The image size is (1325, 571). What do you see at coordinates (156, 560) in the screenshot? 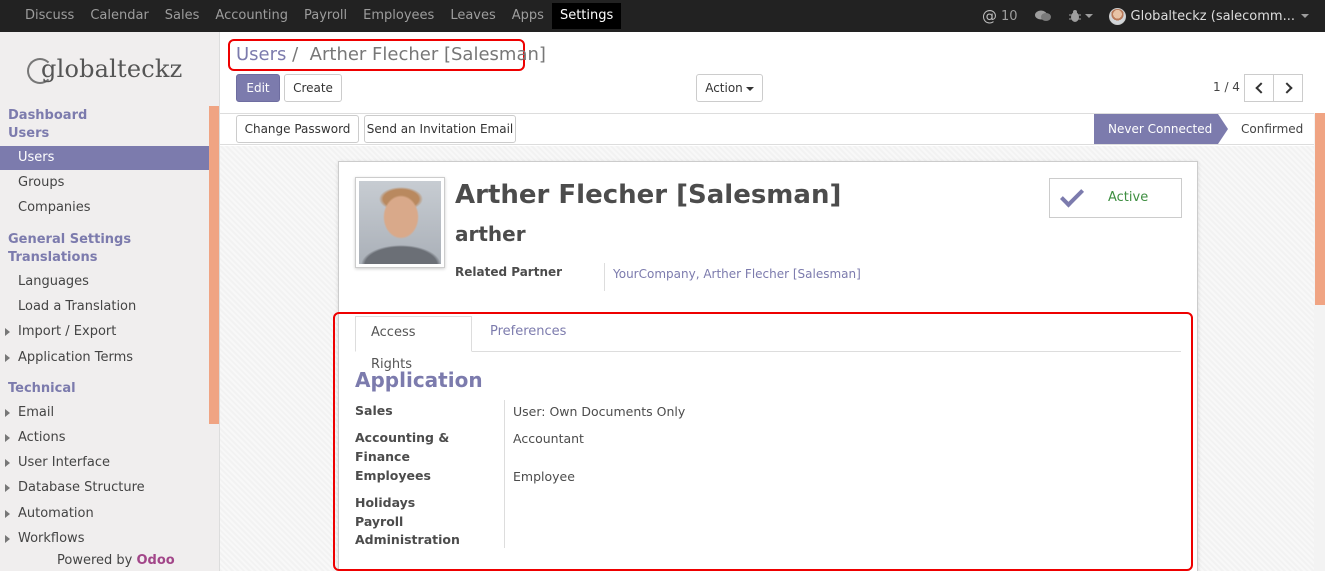
I see `odoo-link: Odoo` at bounding box center [156, 560].